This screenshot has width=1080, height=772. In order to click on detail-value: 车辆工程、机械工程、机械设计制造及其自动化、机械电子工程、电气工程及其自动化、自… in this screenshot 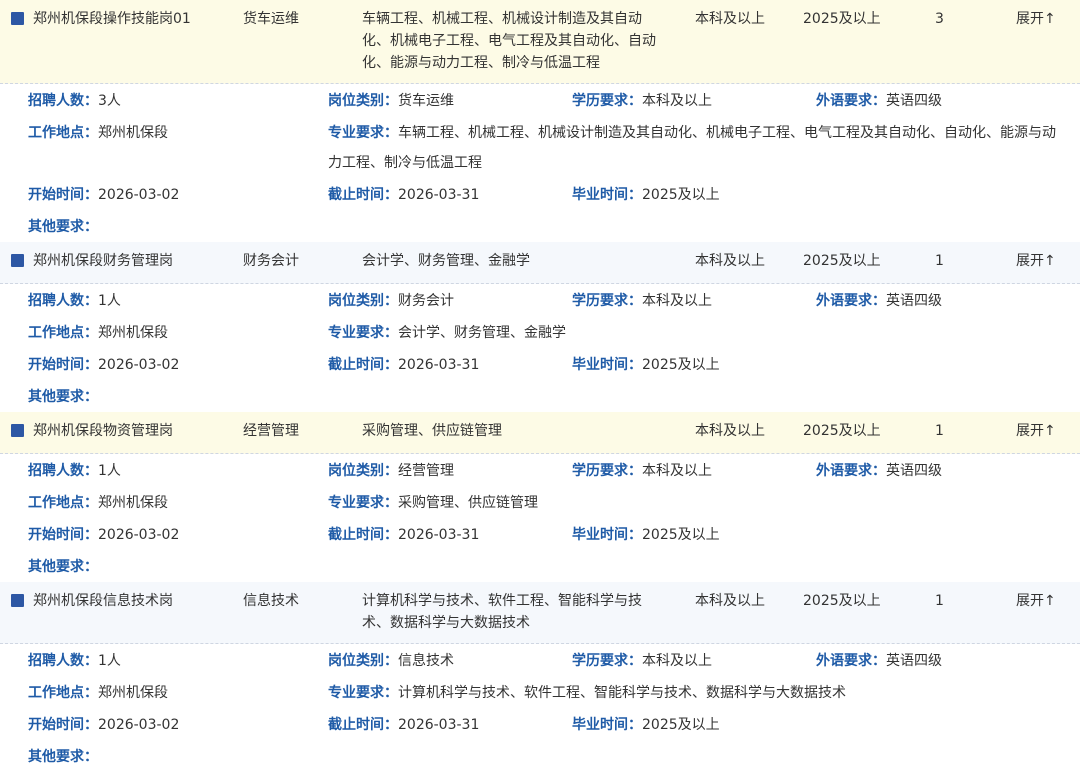, I will do `click(692, 148)`.